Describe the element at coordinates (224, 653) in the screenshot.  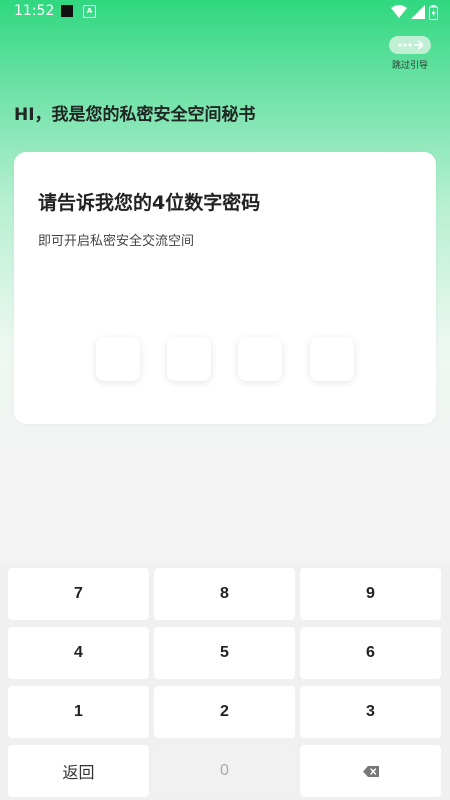
I see `key-5: 5` at that location.